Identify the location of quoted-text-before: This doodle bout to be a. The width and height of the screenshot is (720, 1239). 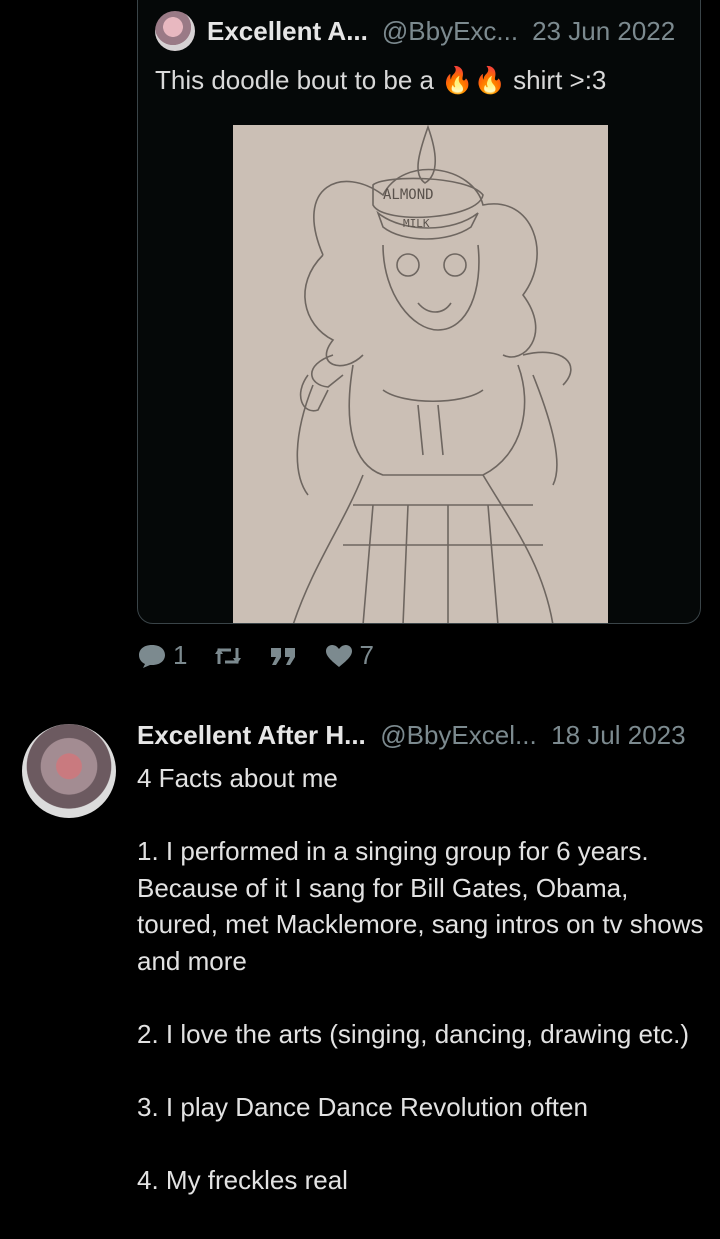
(298, 80).